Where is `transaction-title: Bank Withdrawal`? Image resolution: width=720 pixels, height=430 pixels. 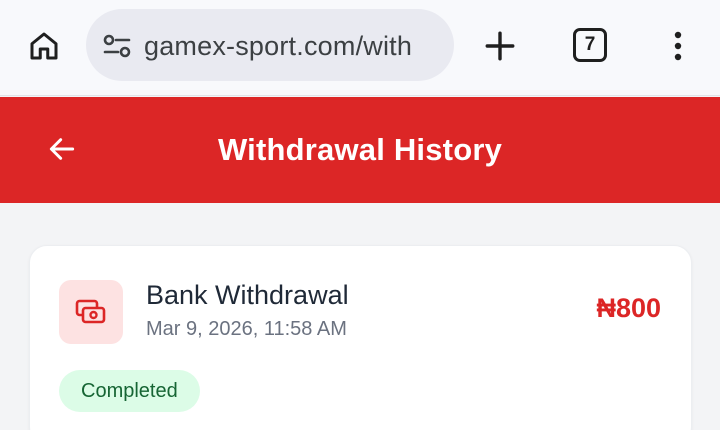
transaction-title: Bank Withdrawal is located at coordinates (247, 295).